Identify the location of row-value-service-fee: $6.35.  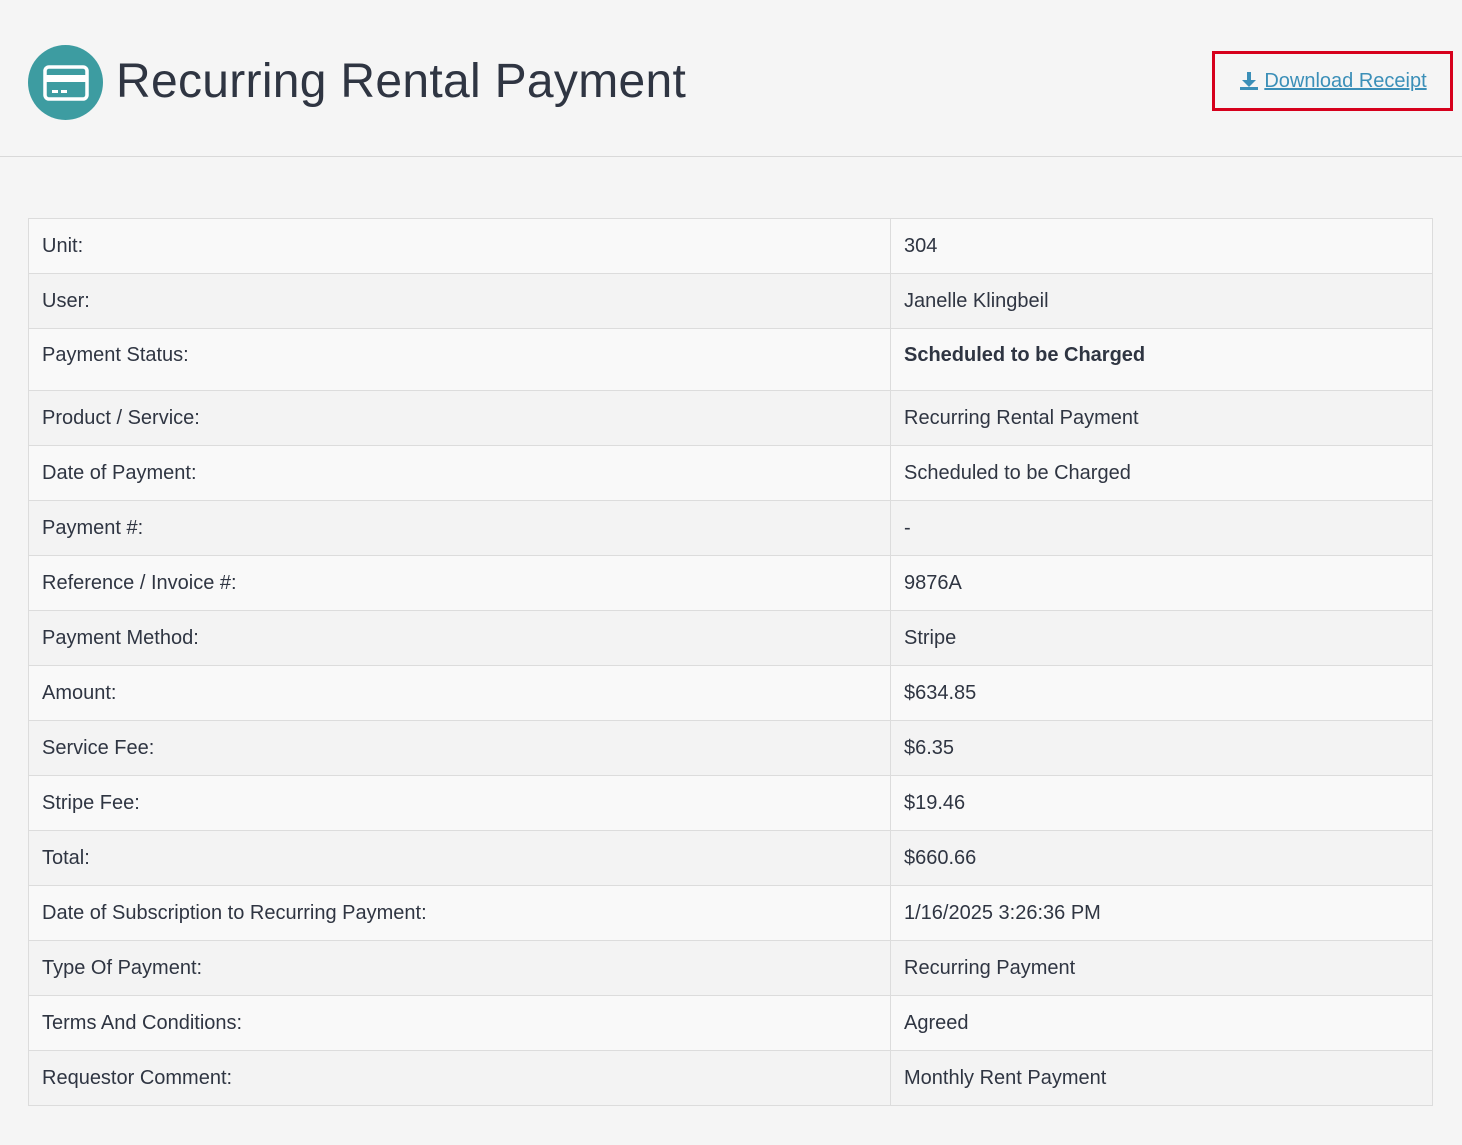
(1161, 748).